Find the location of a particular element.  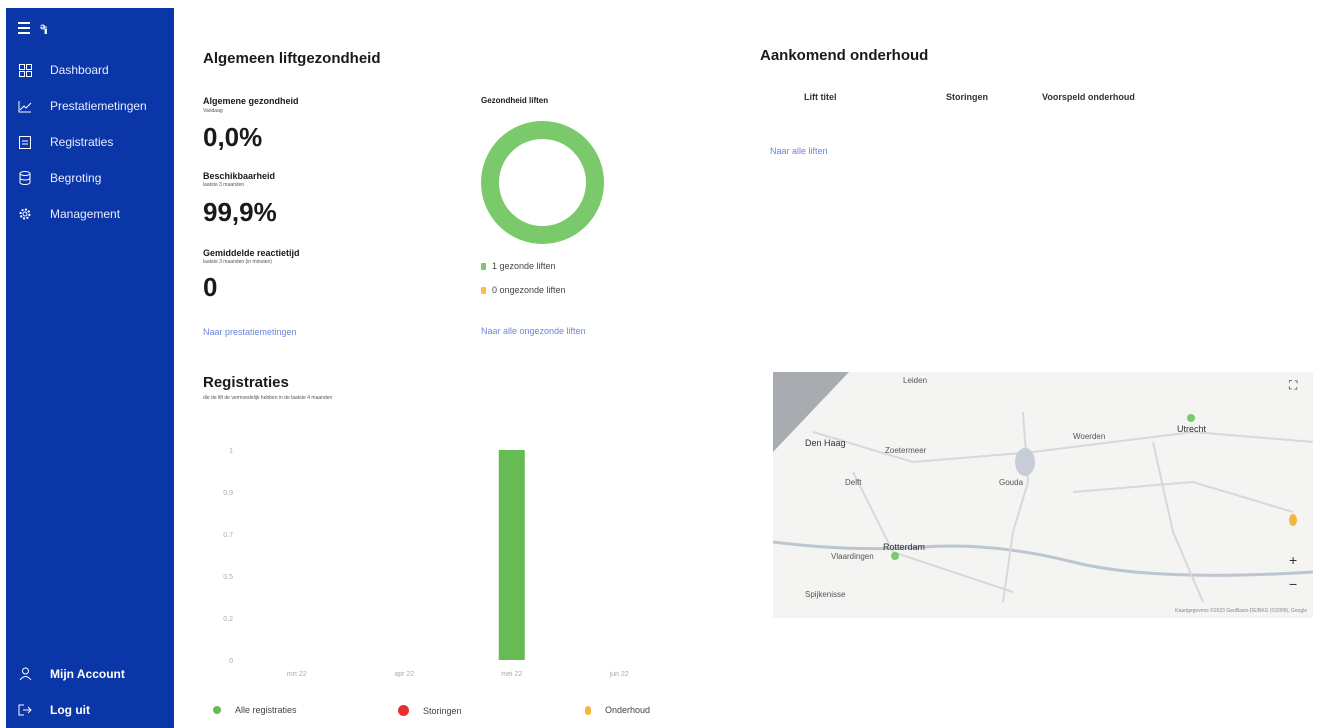

chart-bar is located at coordinates (511, 555).